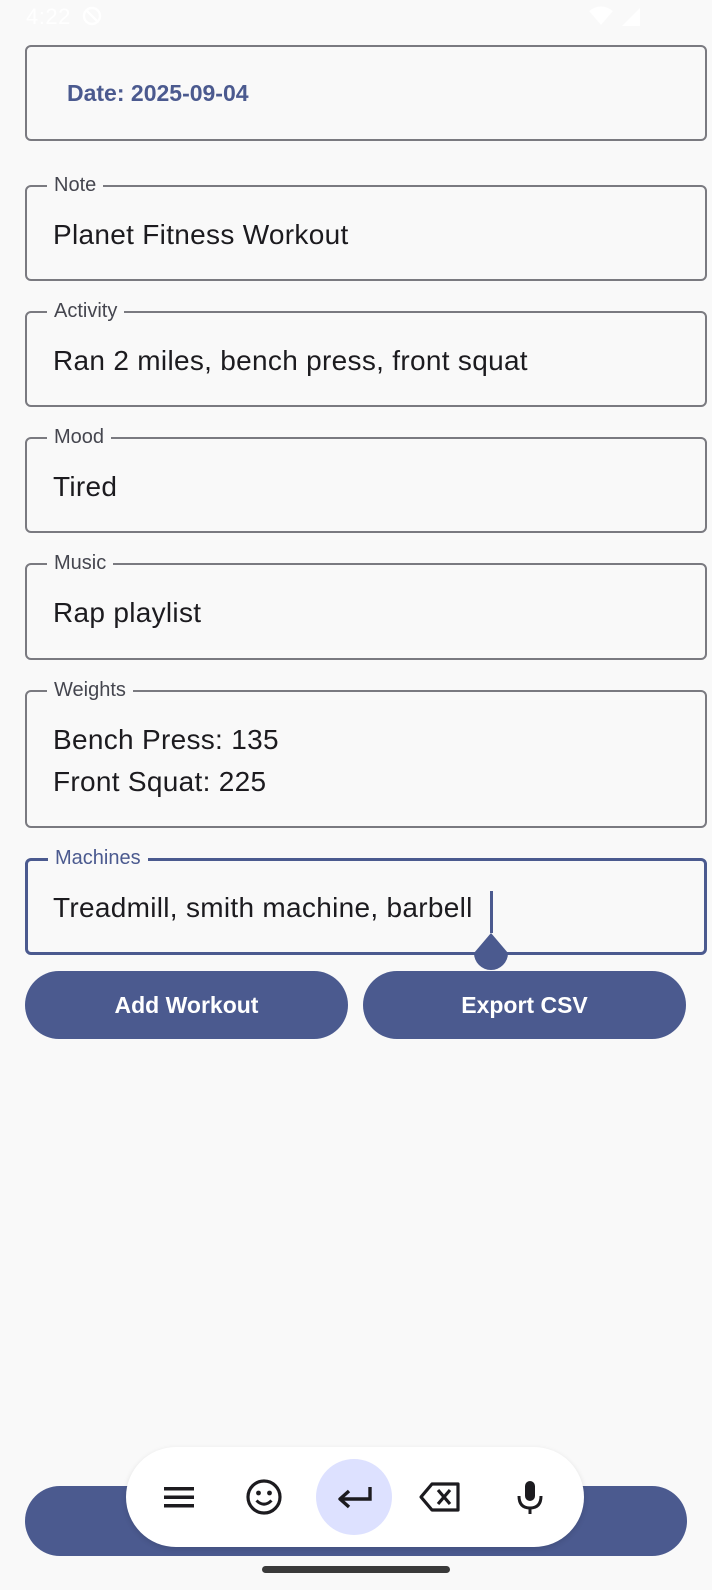  I want to click on activity-field-value: Ran 2 miles, bench press, front squat, so click(290, 360).